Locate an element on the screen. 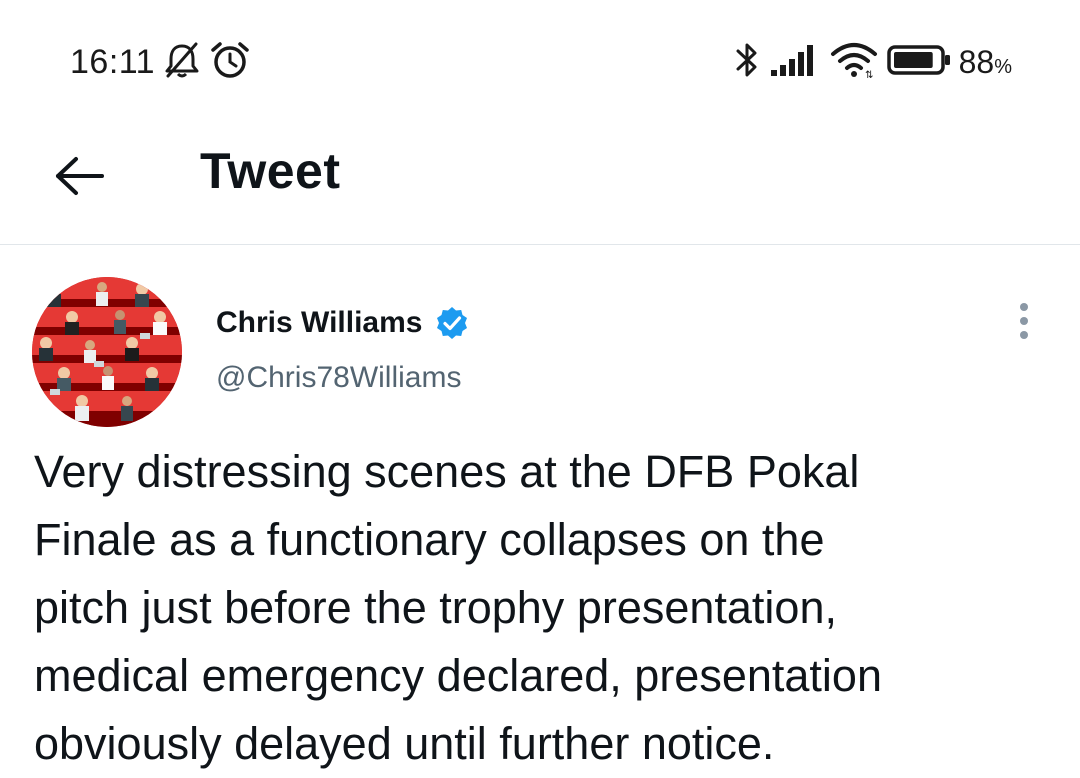 The width and height of the screenshot is (1080, 778). back-arrow-icon is located at coordinates (80, 178).